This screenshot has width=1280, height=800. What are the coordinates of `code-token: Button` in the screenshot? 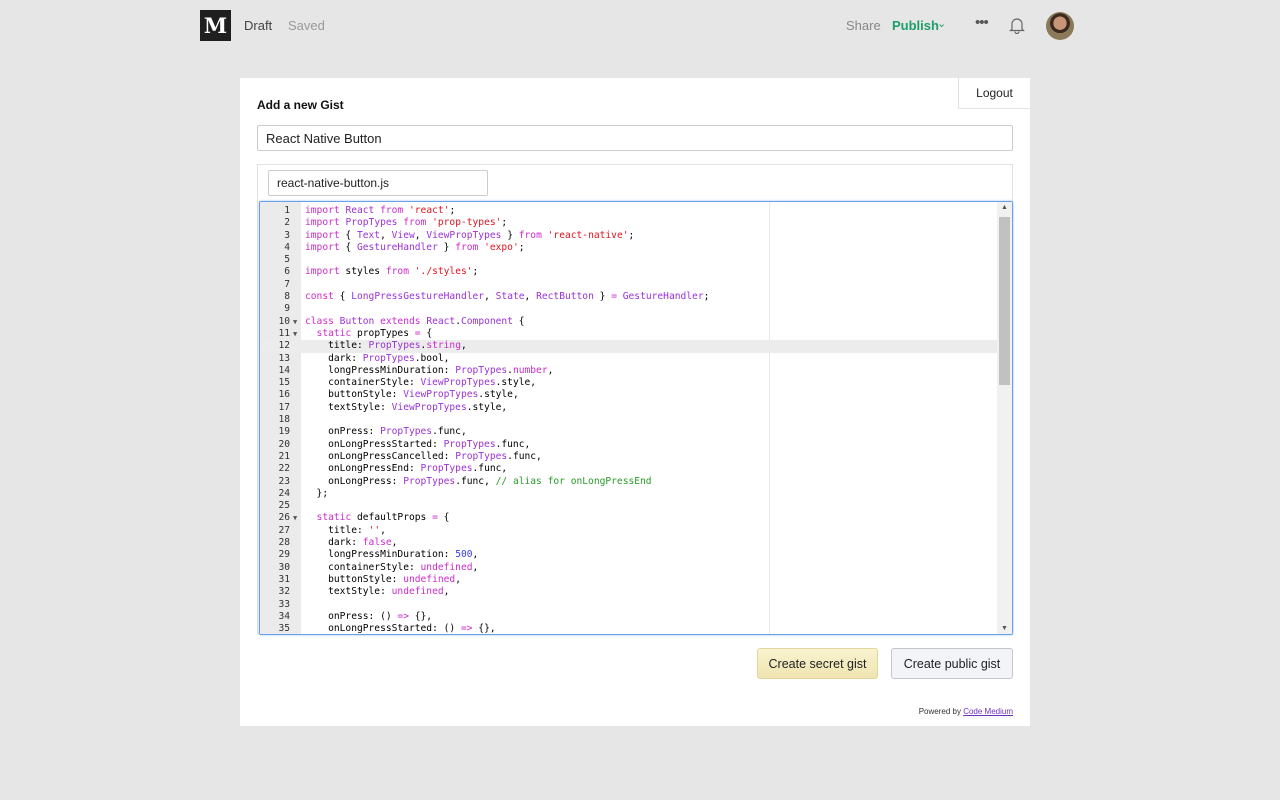 It's located at (357, 321).